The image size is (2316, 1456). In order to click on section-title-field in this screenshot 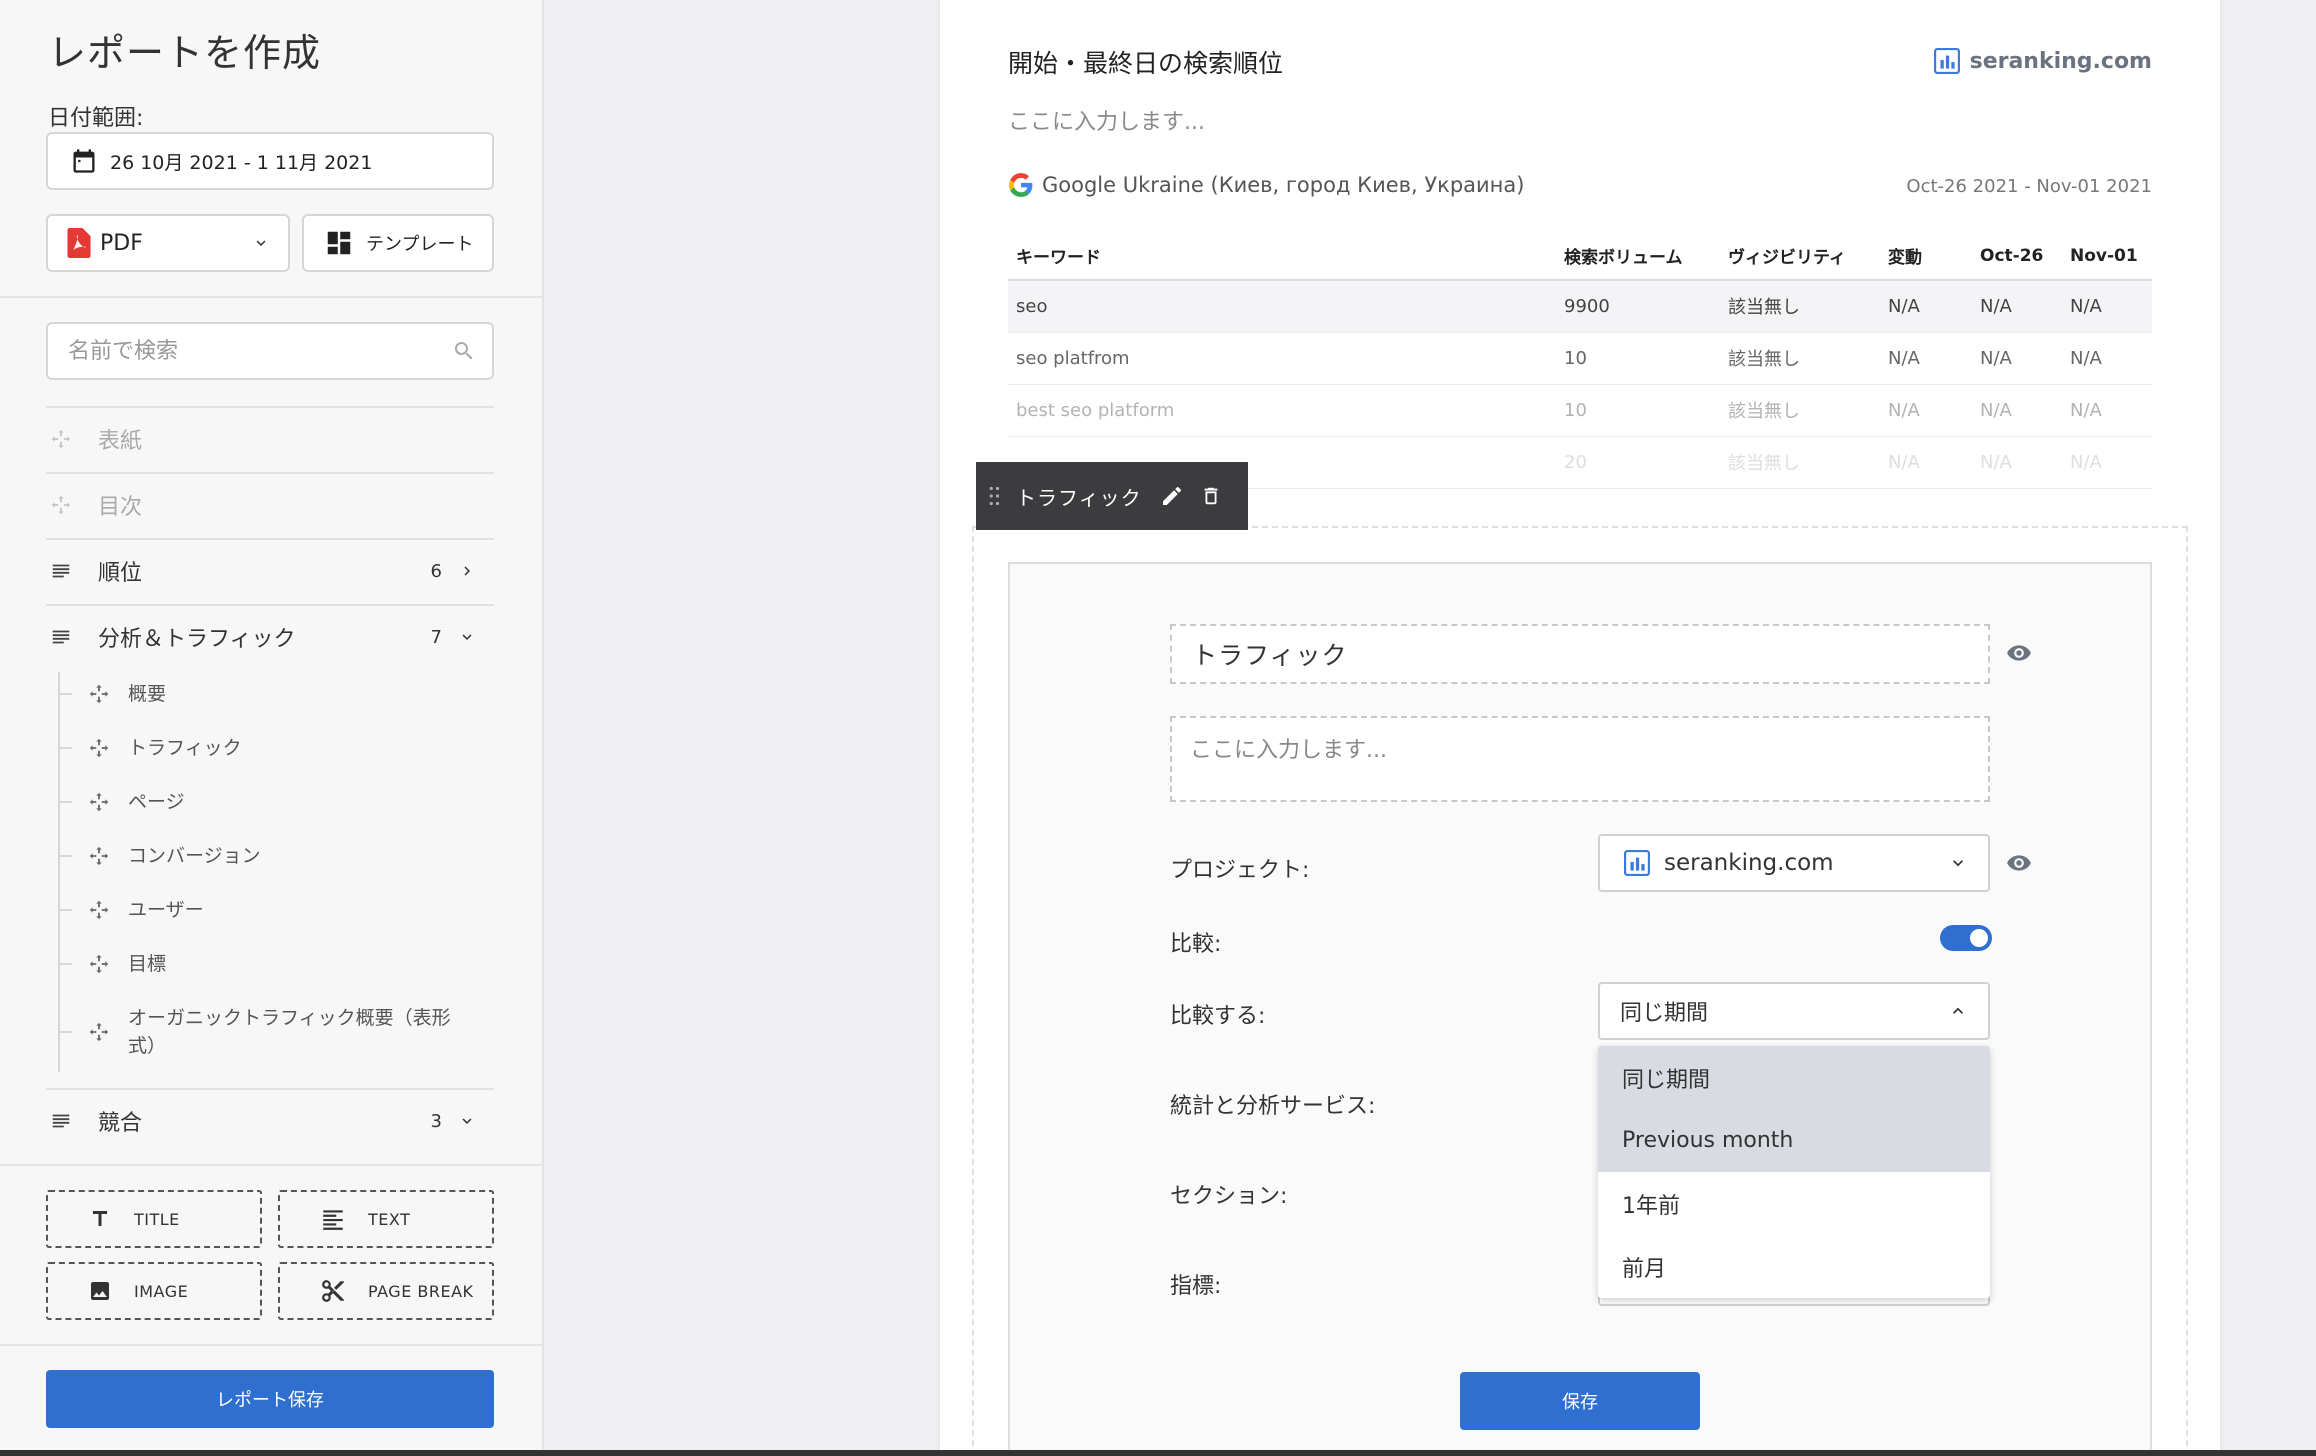, I will do `click(1580, 654)`.